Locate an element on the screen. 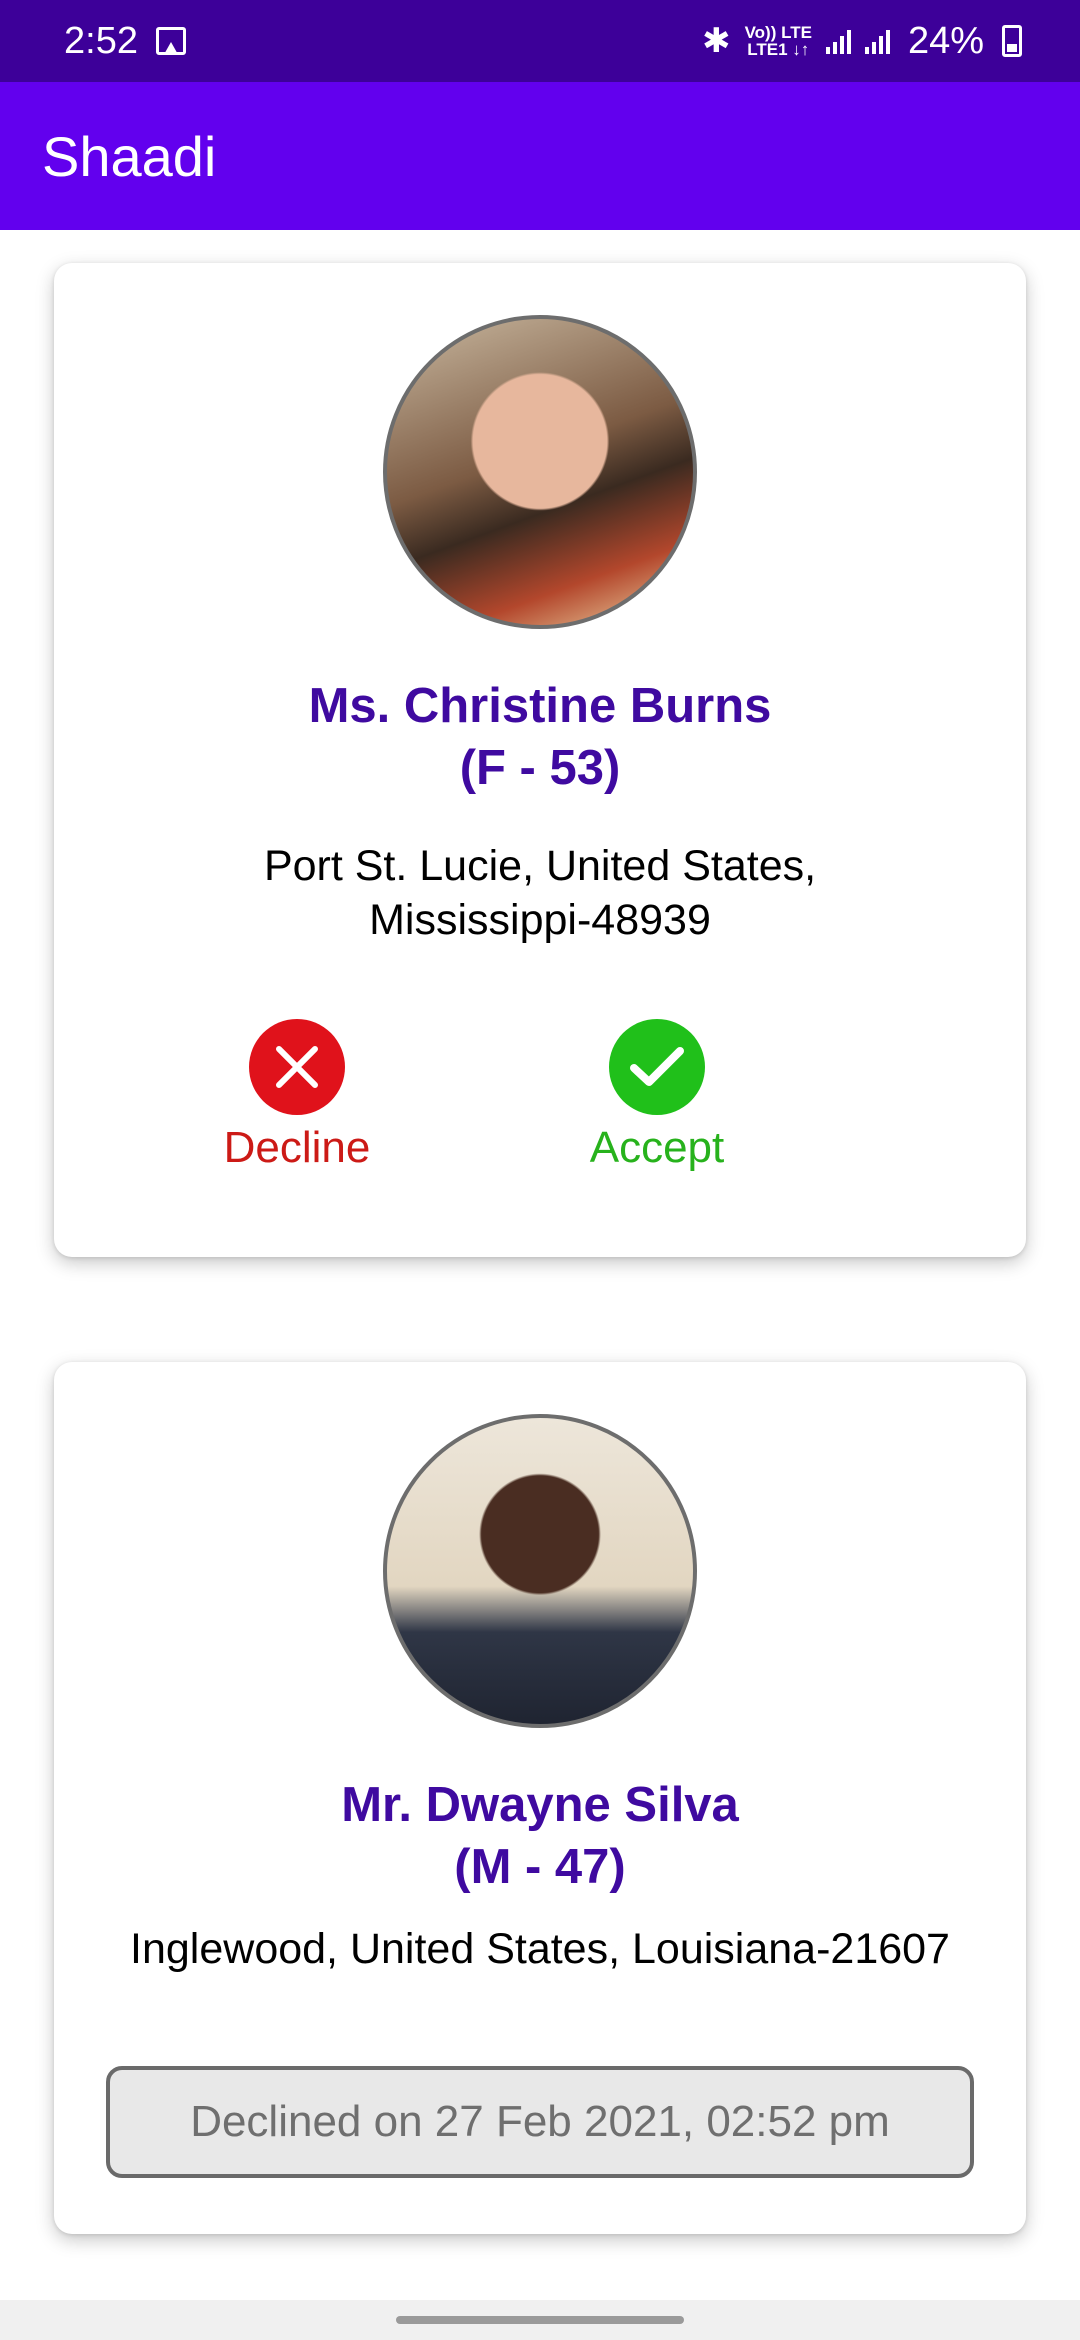 The height and width of the screenshot is (2340, 1080). profile-name: Ms. Christine Burns (F - 53) is located at coordinates (540, 737).